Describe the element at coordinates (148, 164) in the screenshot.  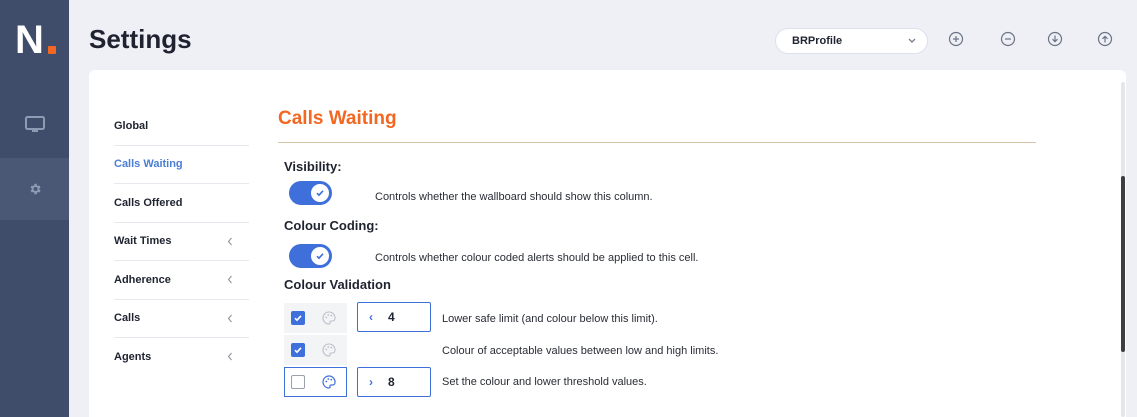
I see `nav-item-label: Calls Waiting` at that location.